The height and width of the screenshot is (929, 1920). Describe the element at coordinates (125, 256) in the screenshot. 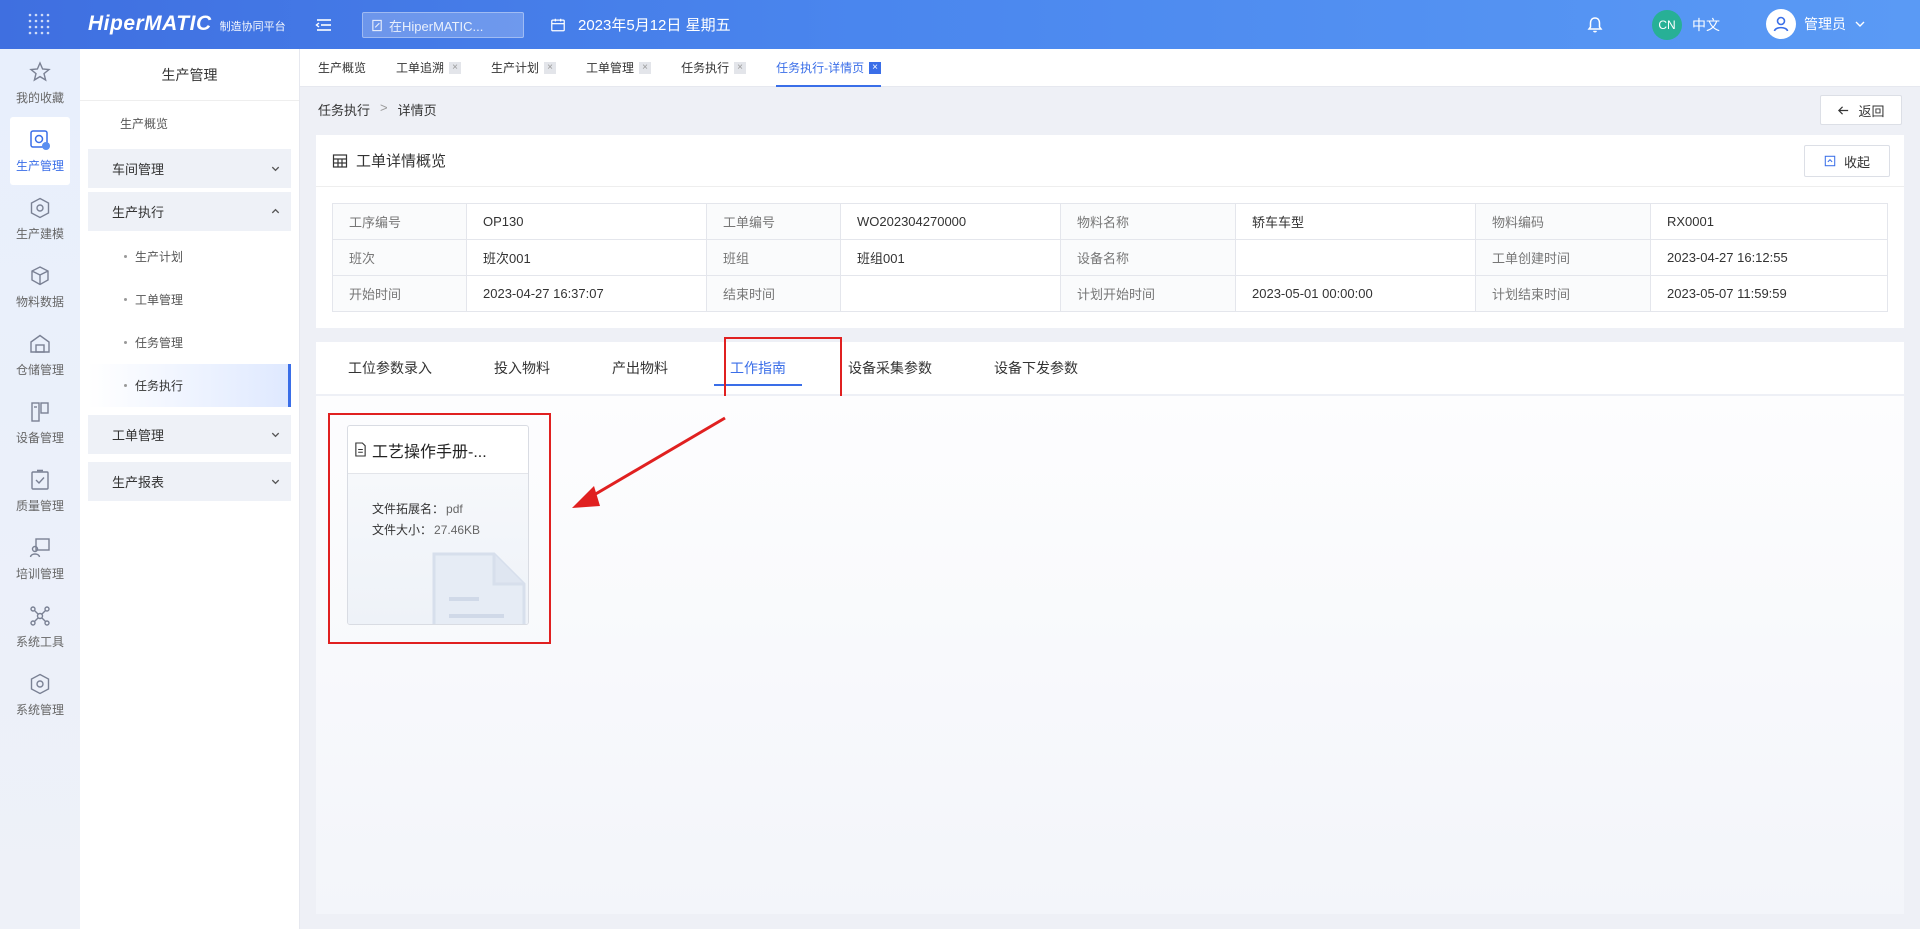

I see `bullet-dot` at that location.